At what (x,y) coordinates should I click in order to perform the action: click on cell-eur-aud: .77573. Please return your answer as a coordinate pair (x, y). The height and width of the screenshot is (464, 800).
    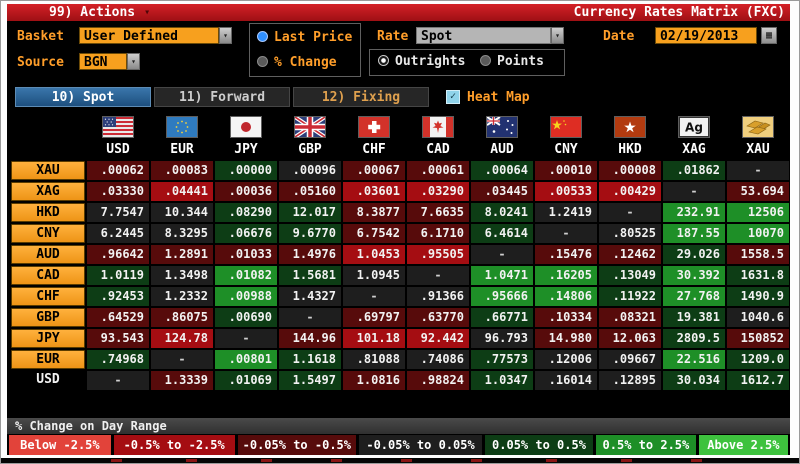
    Looking at the image, I should click on (502, 359).